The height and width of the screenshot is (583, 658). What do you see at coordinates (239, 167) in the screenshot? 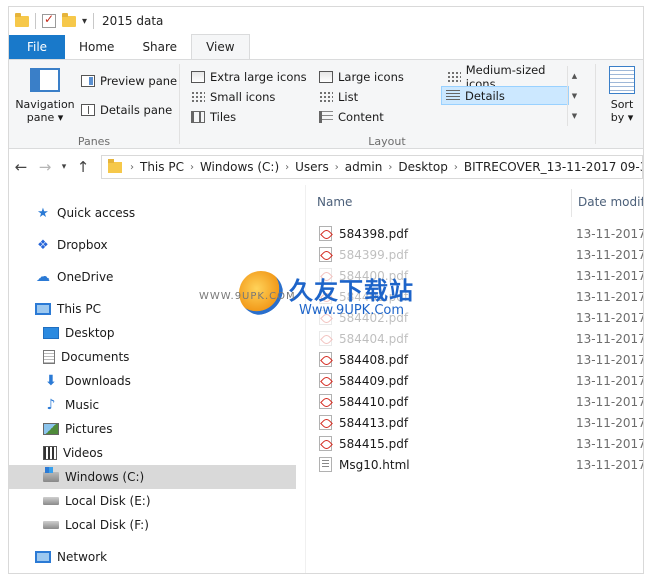
I see `breadcrumb-windows-c: Windows (C:)` at bounding box center [239, 167].